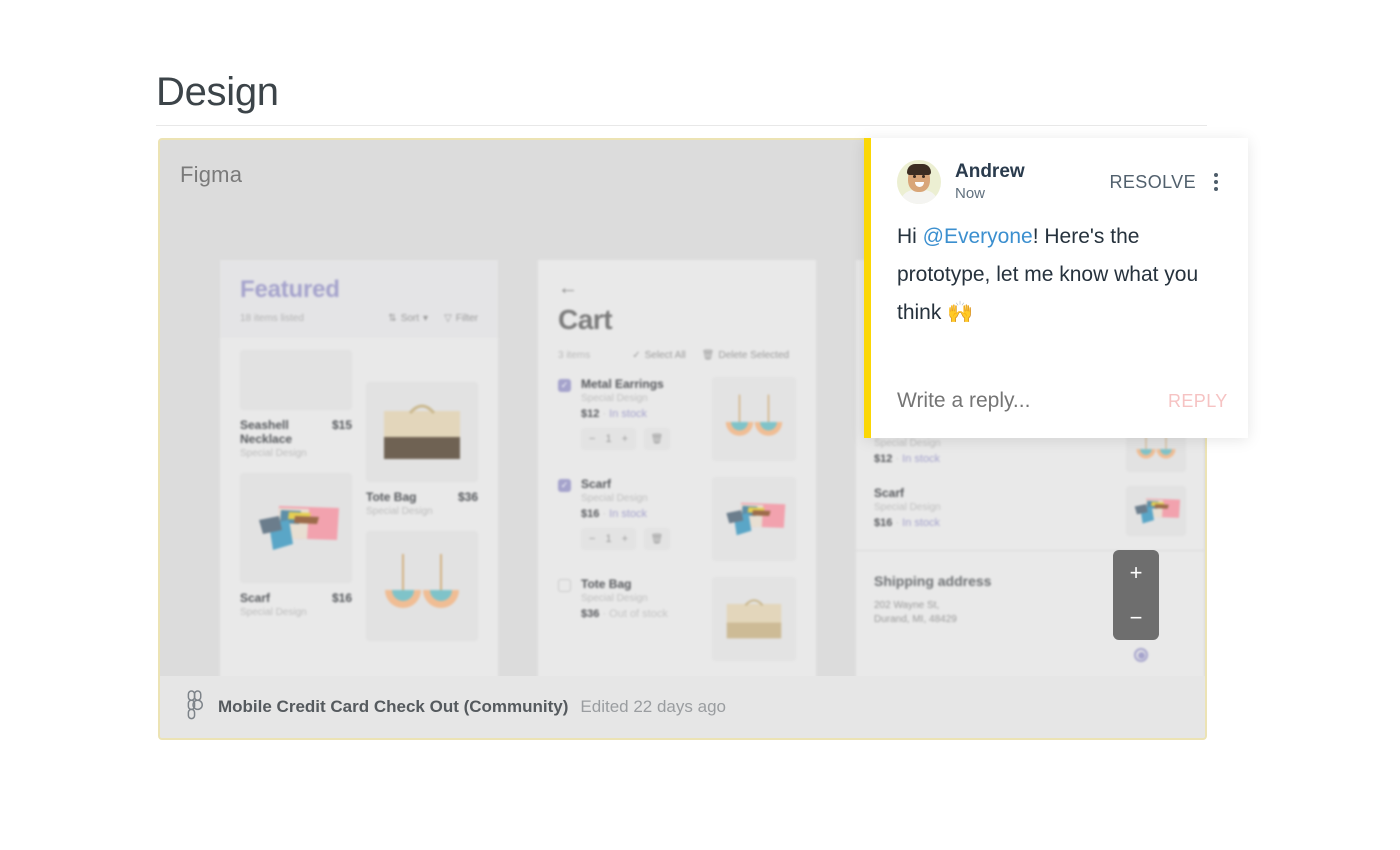 The height and width of the screenshot is (850, 1400). I want to click on earrings-artwork-icon, so click(422, 581).